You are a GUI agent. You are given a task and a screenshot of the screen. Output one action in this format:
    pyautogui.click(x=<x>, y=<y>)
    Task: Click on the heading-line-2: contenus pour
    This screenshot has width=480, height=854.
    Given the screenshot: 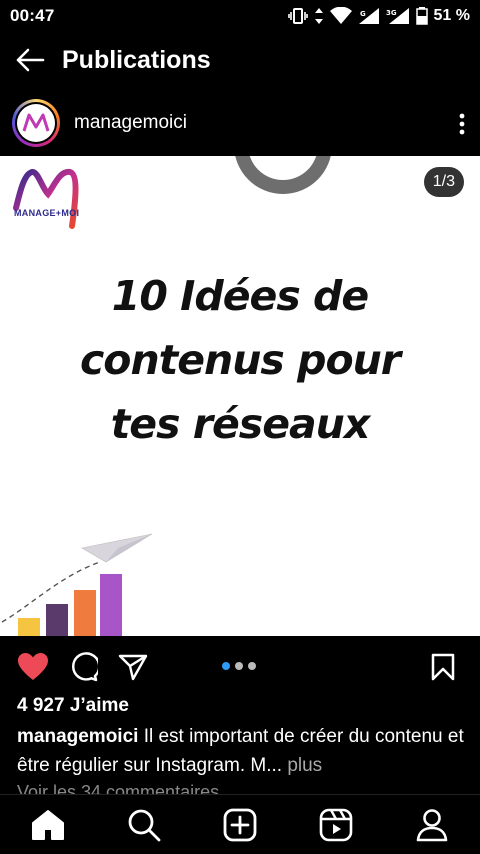 What is the action you would take?
    pyautogui.click(x=240, y=360)
    